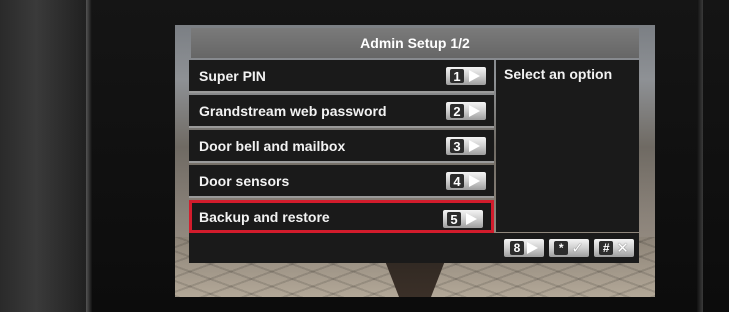  What do you see at coordinates (577, 248) in the screenshot?
I see `checkmark-icon: ✓` at bounding box center [577, 248].